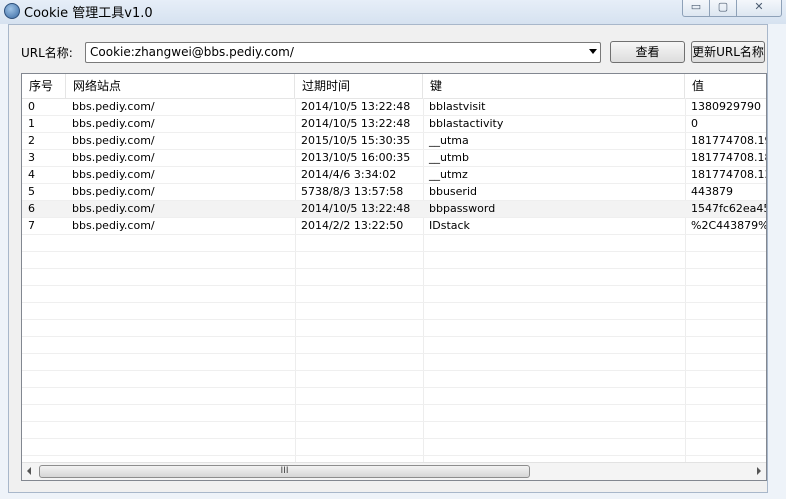 The width and height of the screenshot is (786, 499). Describe the element at coordinates (31, 191) in the screenshot. I see `cell-index: 5` at that location.